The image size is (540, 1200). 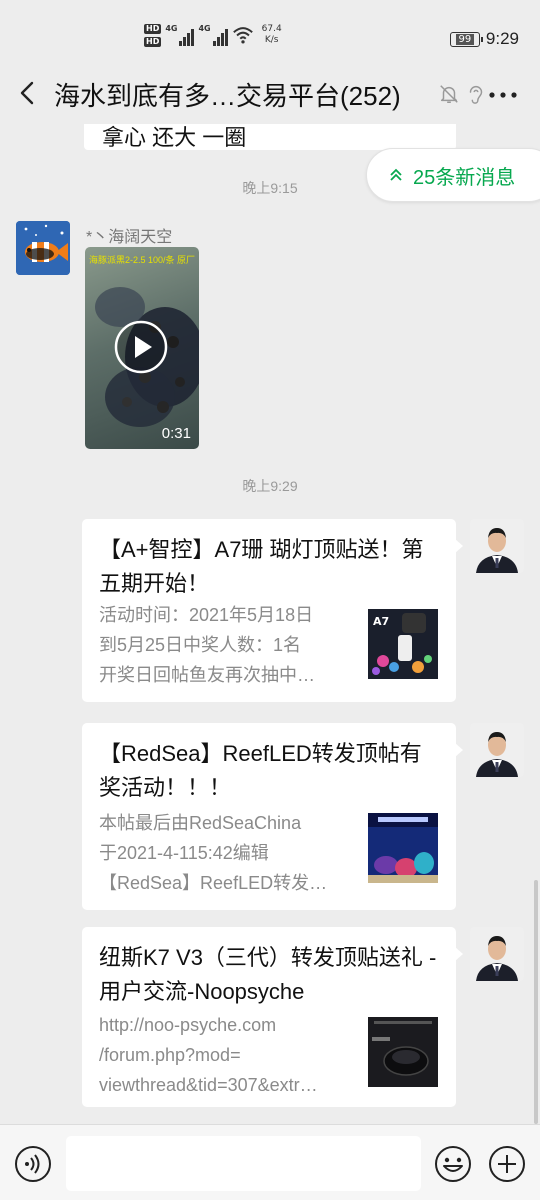 What do you see at coordinates (268, 974) in the screenshot?
I see `link-card-title: 纽斯K7 V3（三代）转发顶贴送礼 - 用户交流-Noopsyche` at bounding box center [268, 974].